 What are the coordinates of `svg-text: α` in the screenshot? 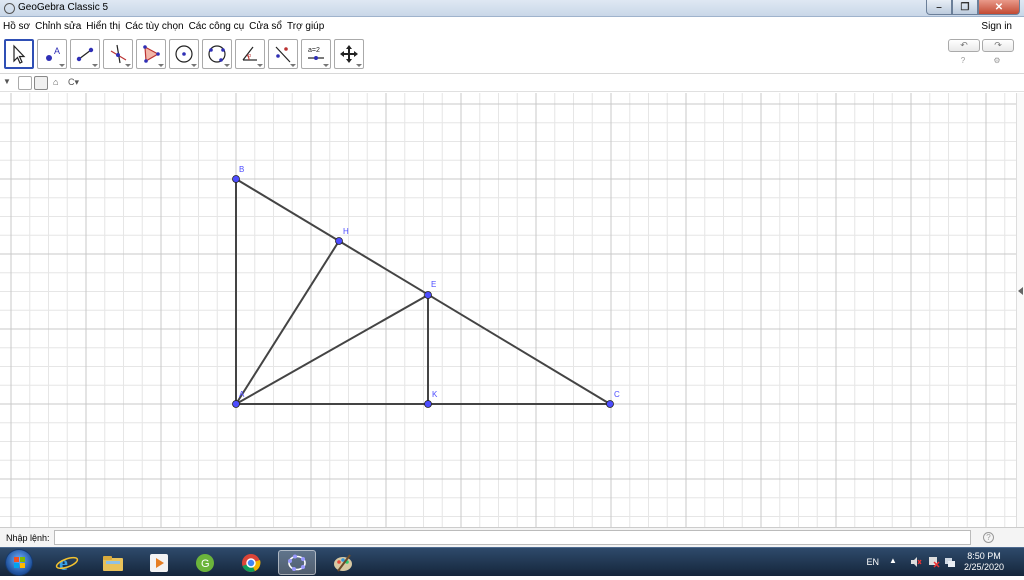 It's located at (249, 56).